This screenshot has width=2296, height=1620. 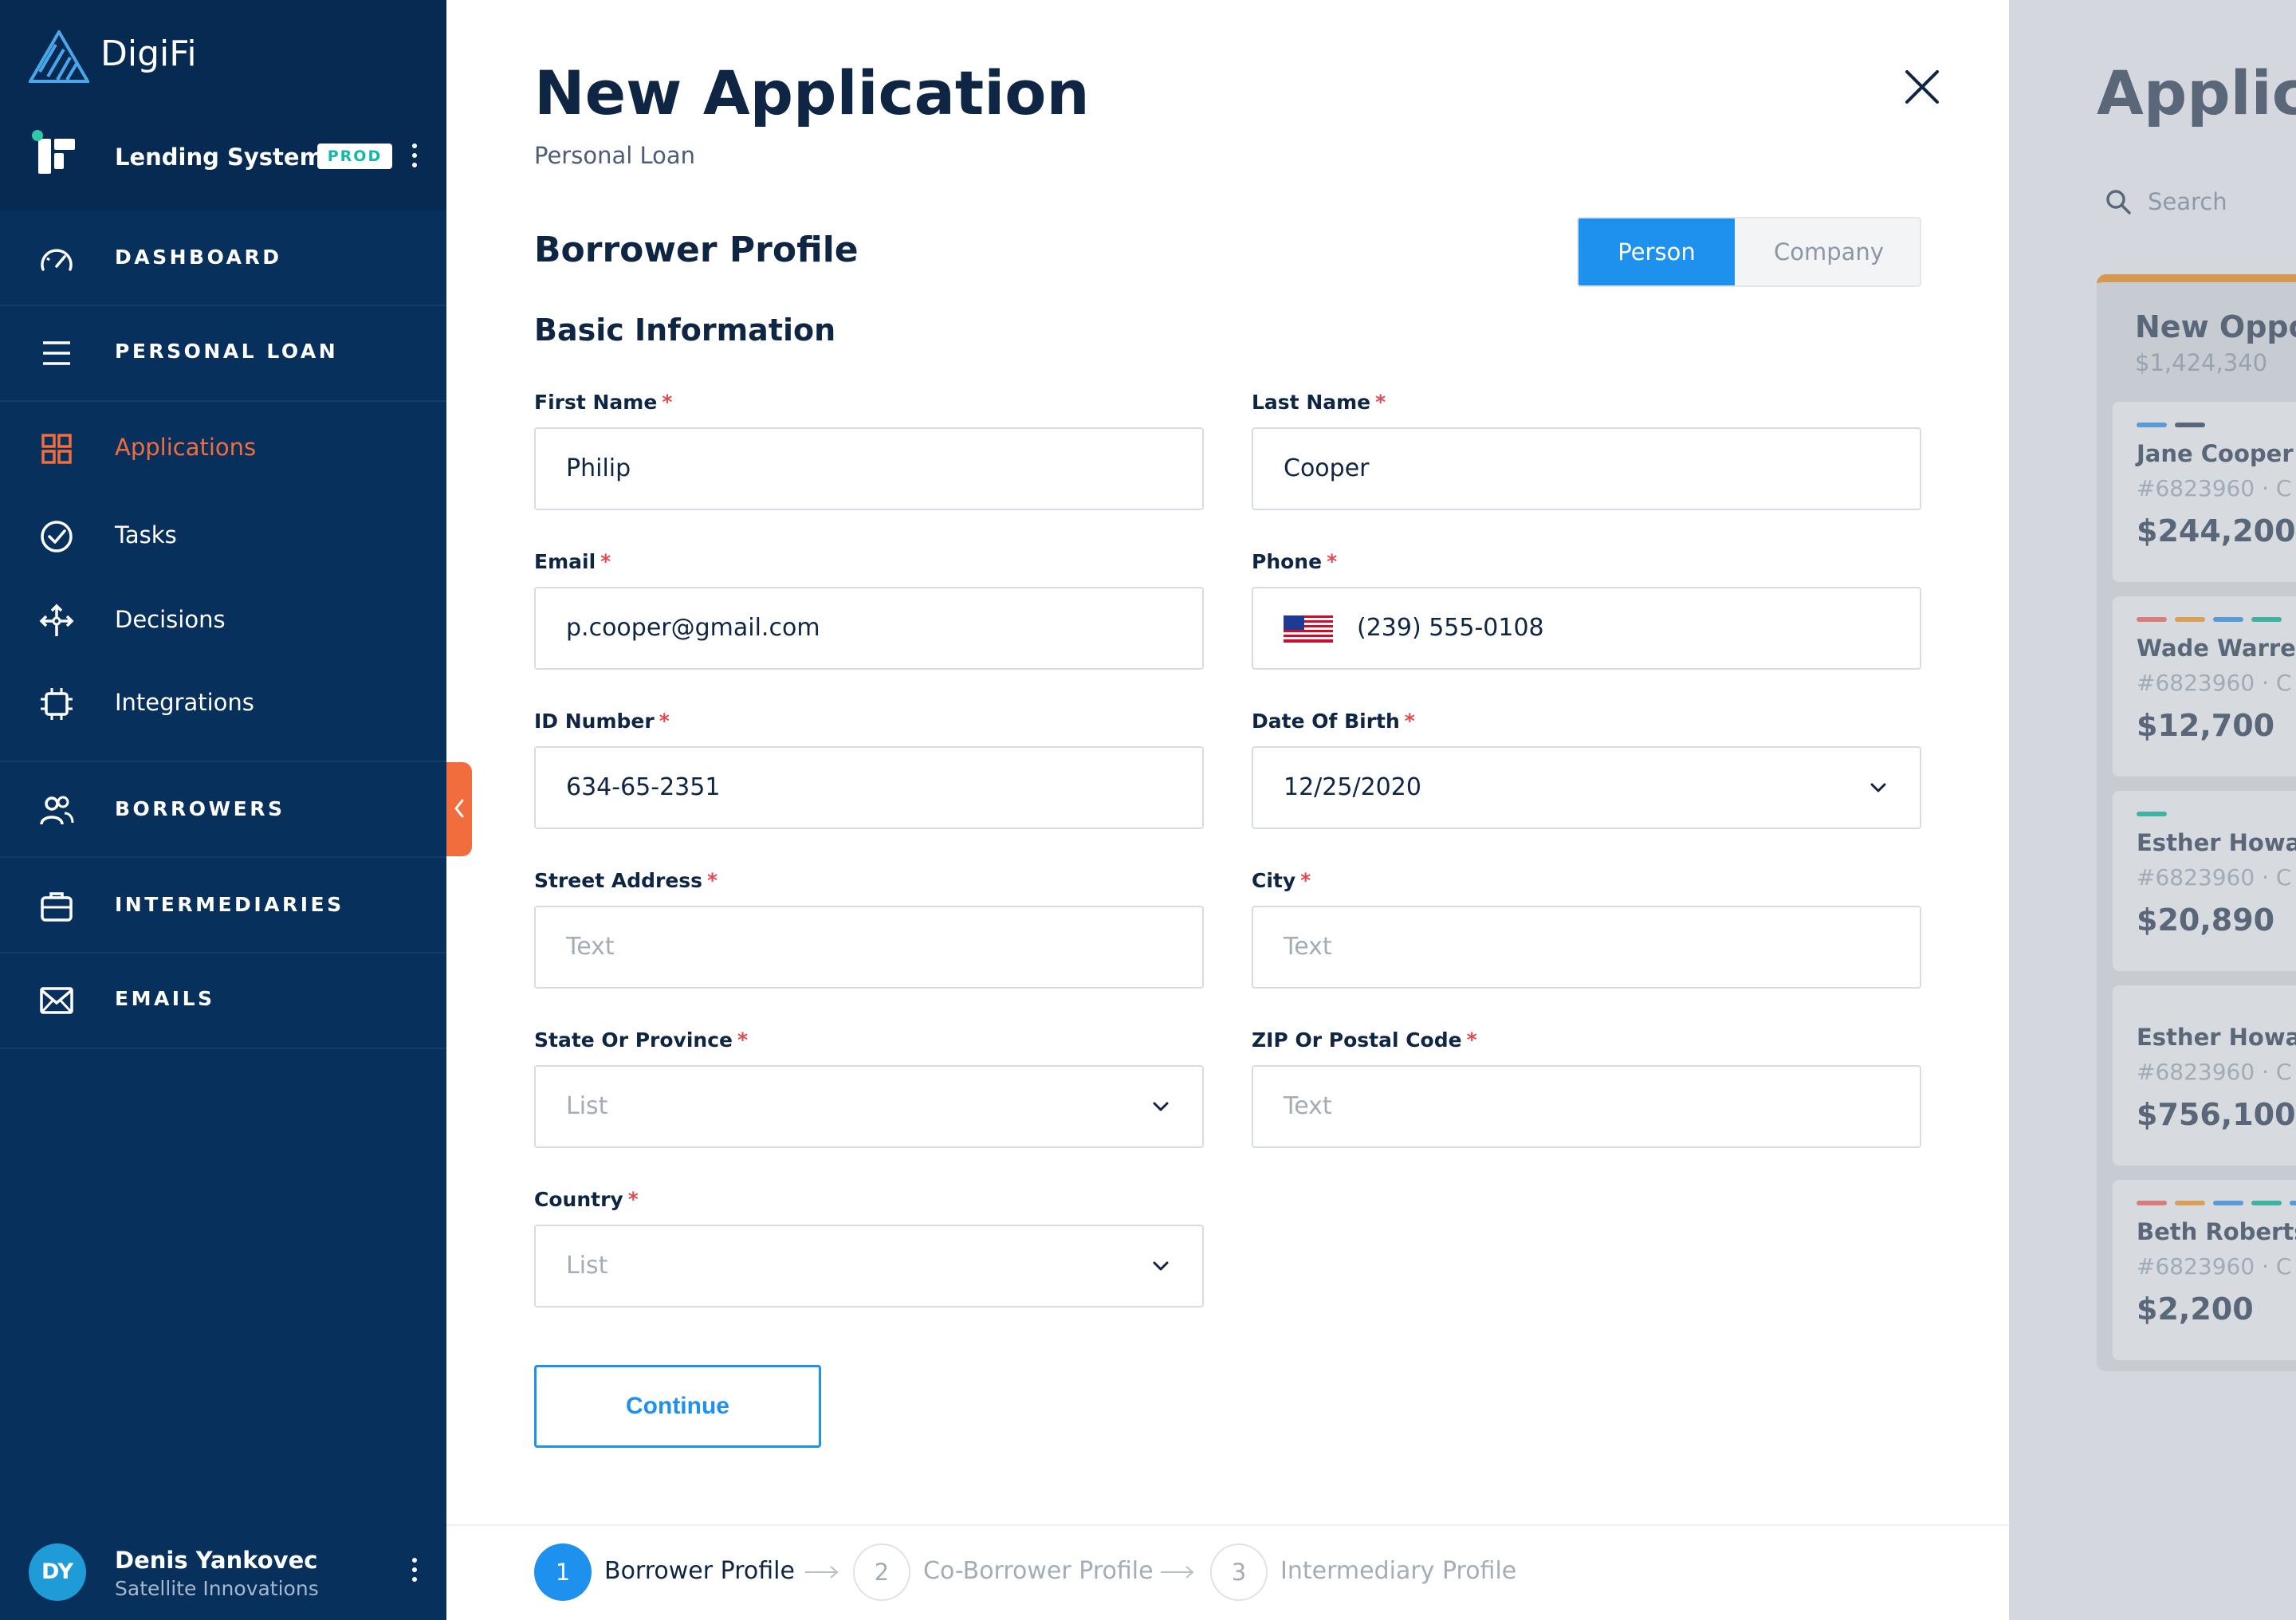 What do you see at coordinates (57, 704) in the screenshot?
I see `chip-icon` at bounding box center [57, 704].